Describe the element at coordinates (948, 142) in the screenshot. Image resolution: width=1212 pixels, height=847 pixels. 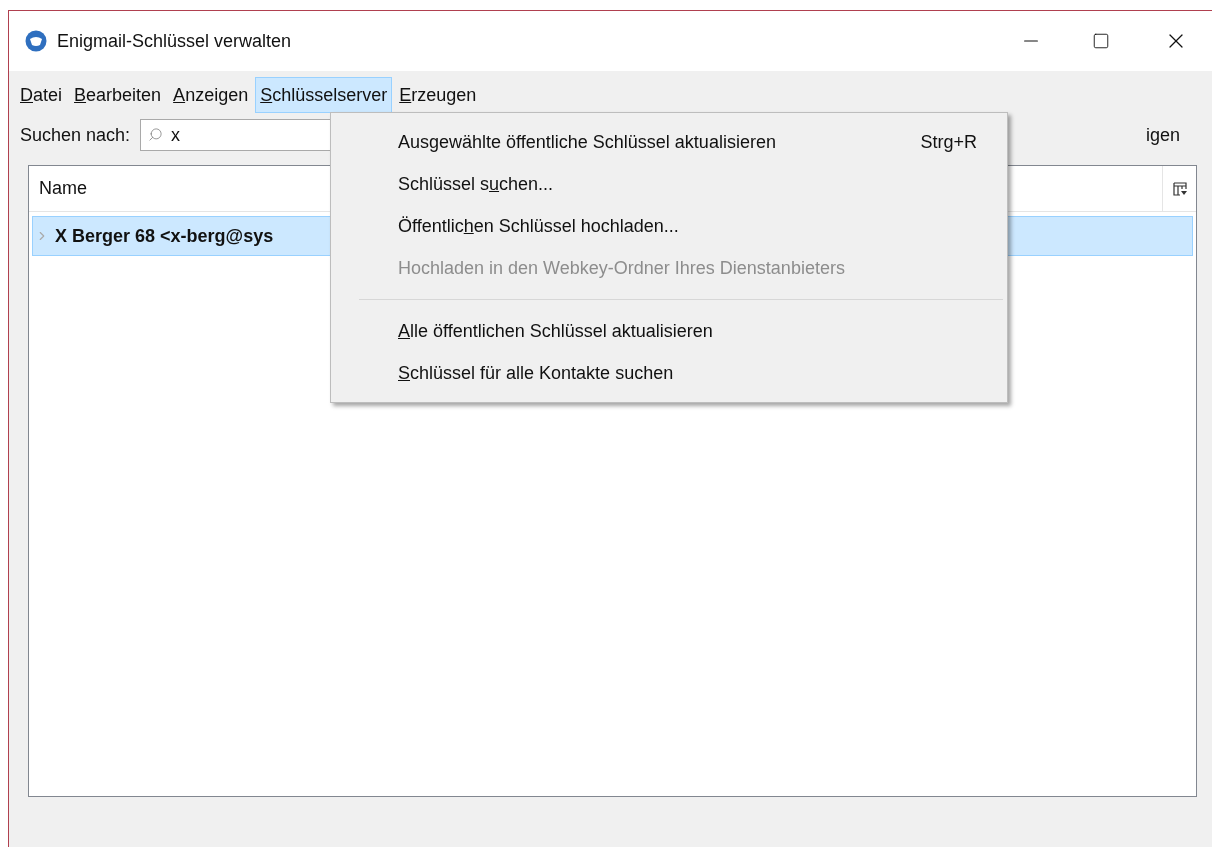
I see `shortcut-text: Strg+R` at that location.